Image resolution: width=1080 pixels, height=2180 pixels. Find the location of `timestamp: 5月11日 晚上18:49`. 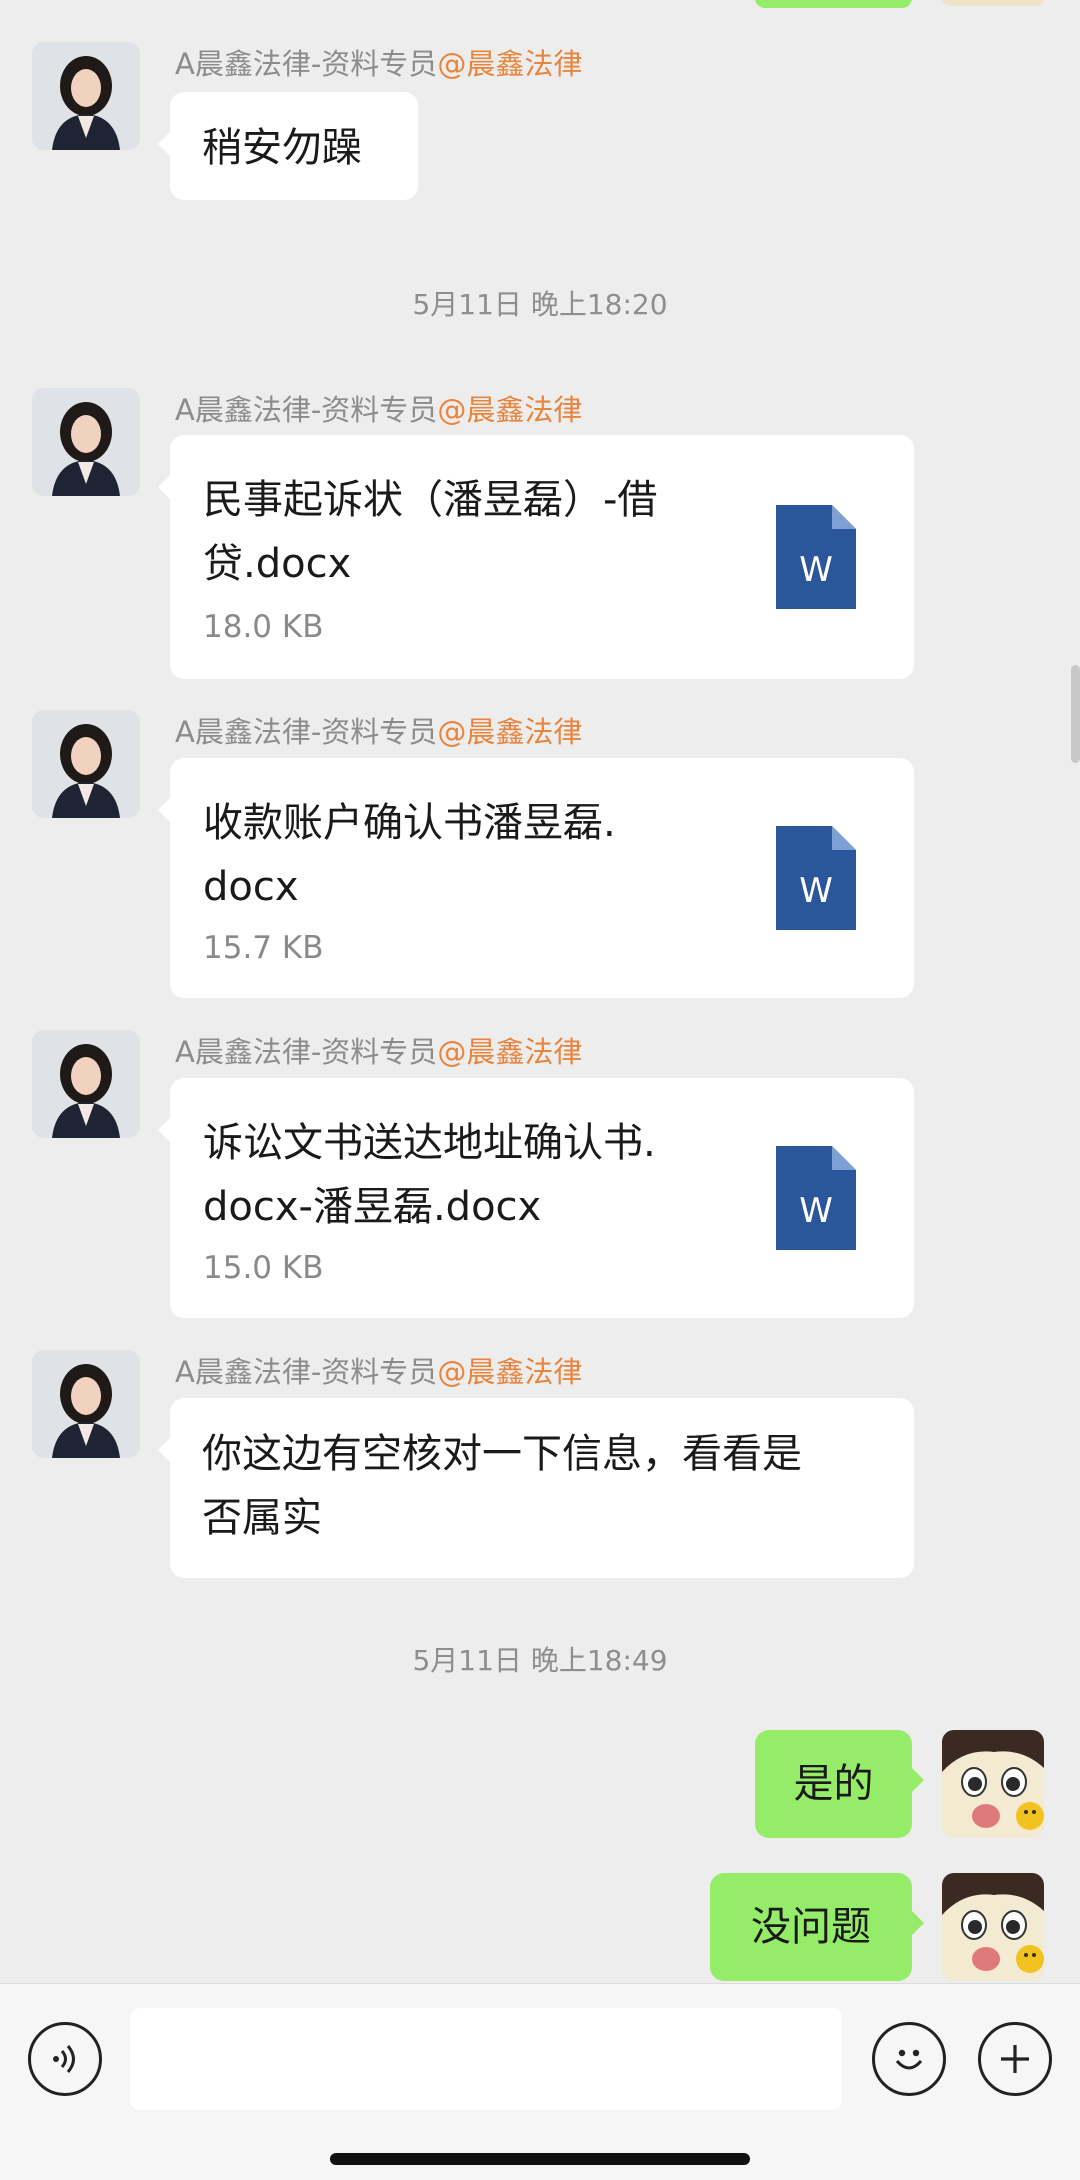

timestamp: 5月11日 晚上18:49 is located at coordinates (540, 1660).